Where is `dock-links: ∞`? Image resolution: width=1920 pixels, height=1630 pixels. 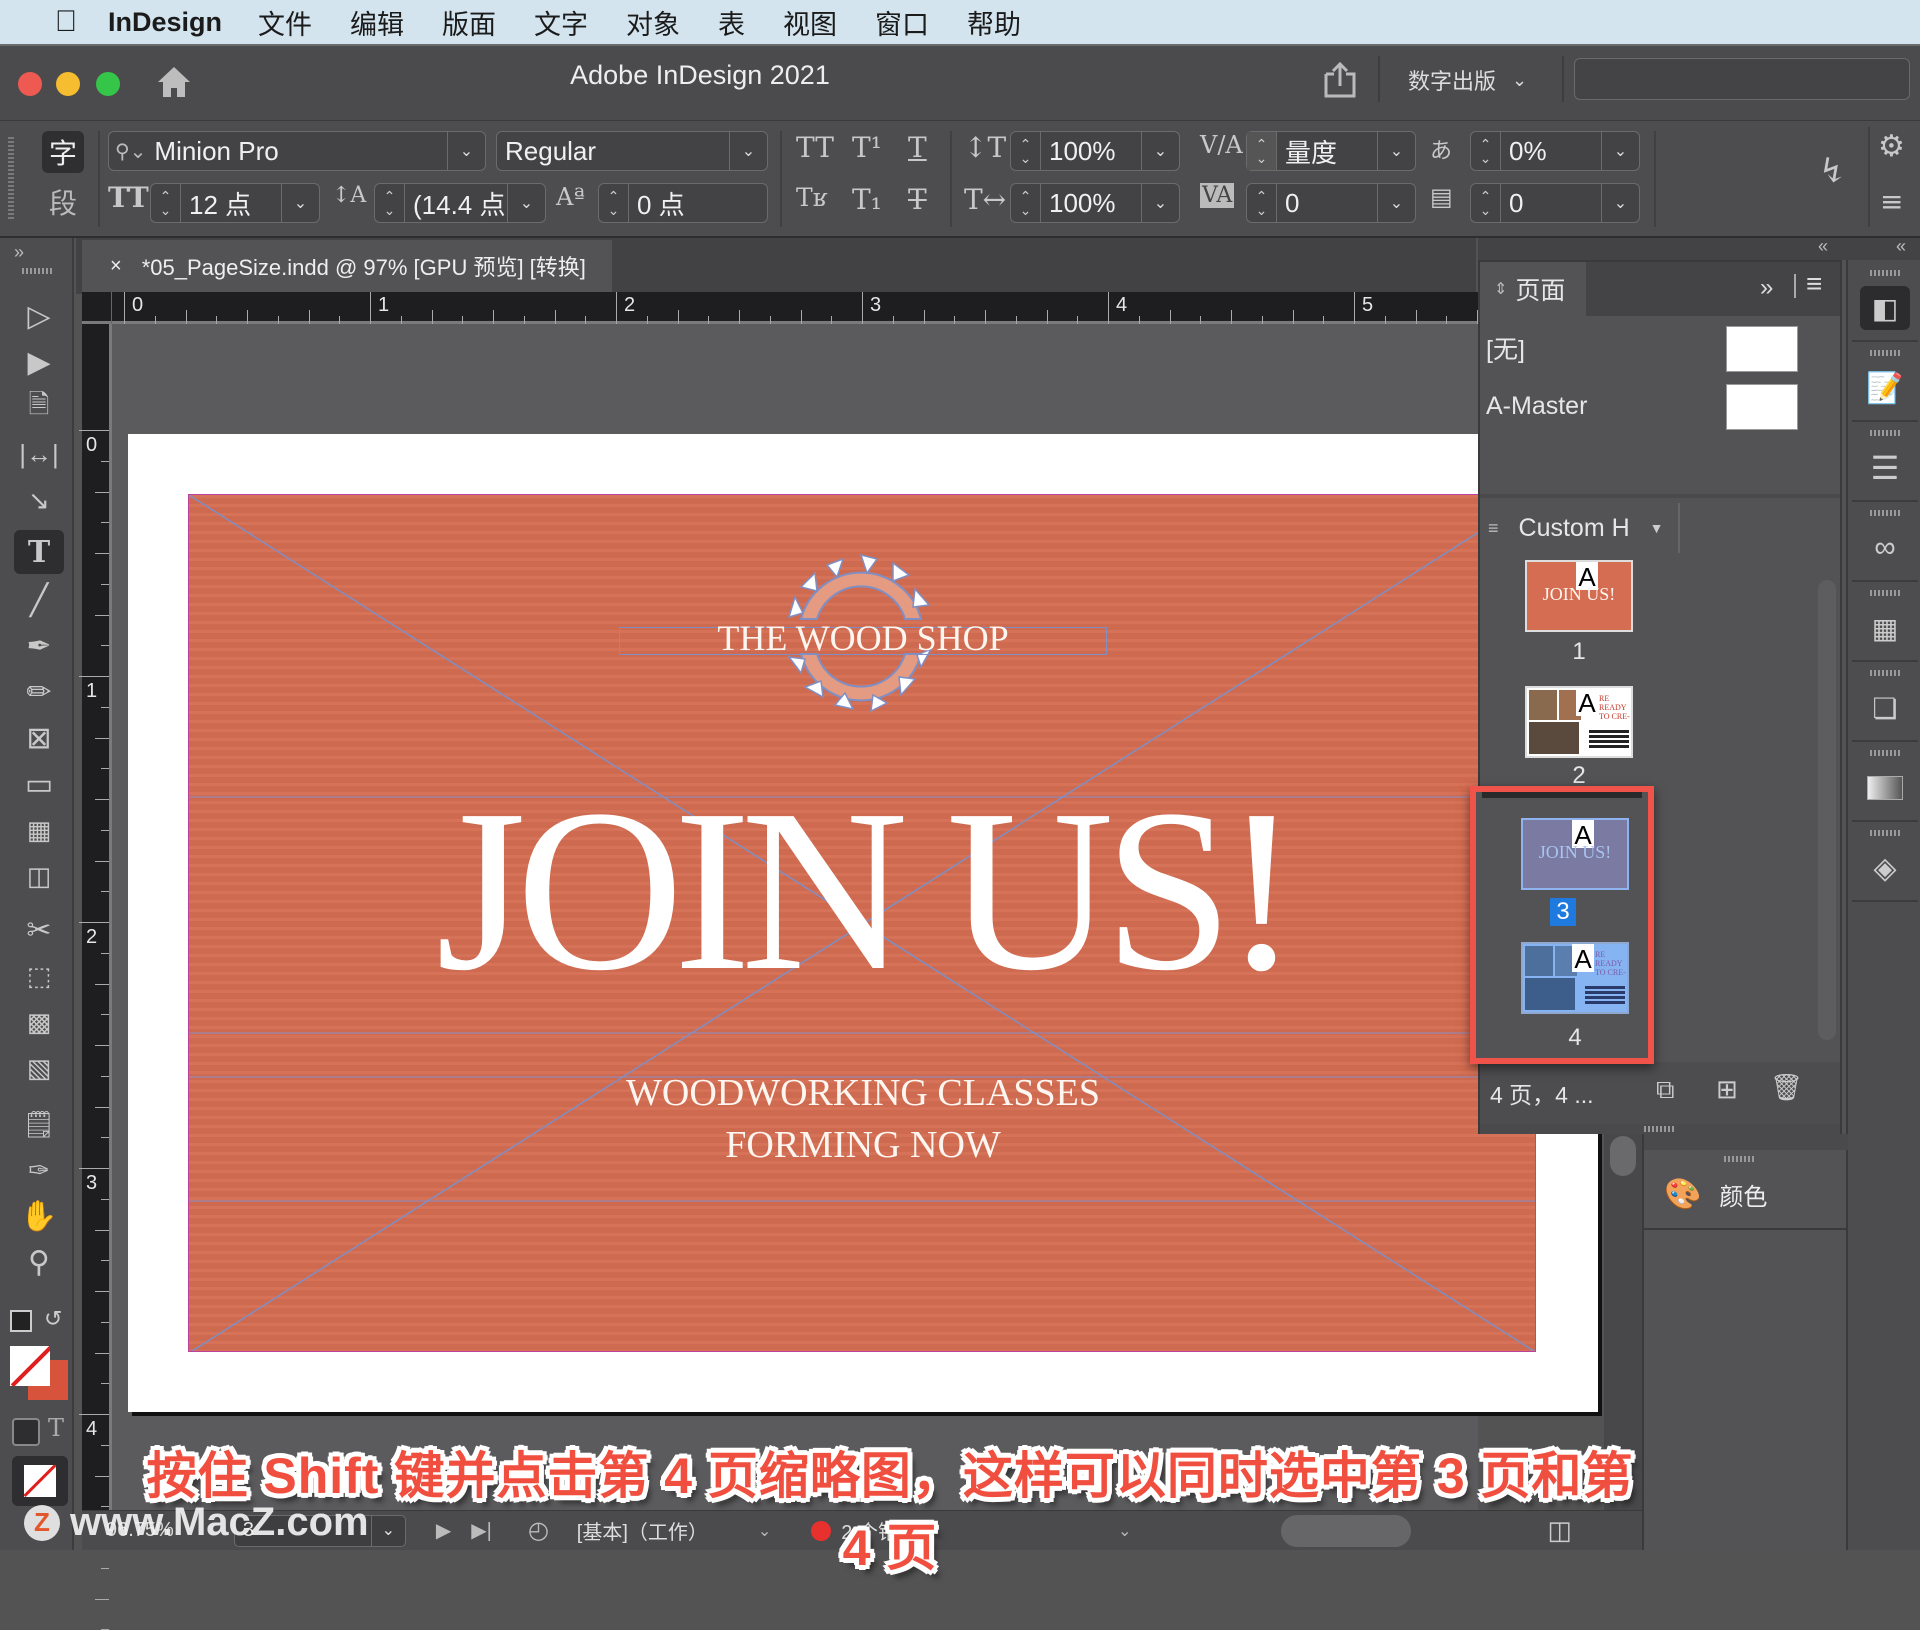 dock-links: ∞ is located at coordinates (1885, 543).